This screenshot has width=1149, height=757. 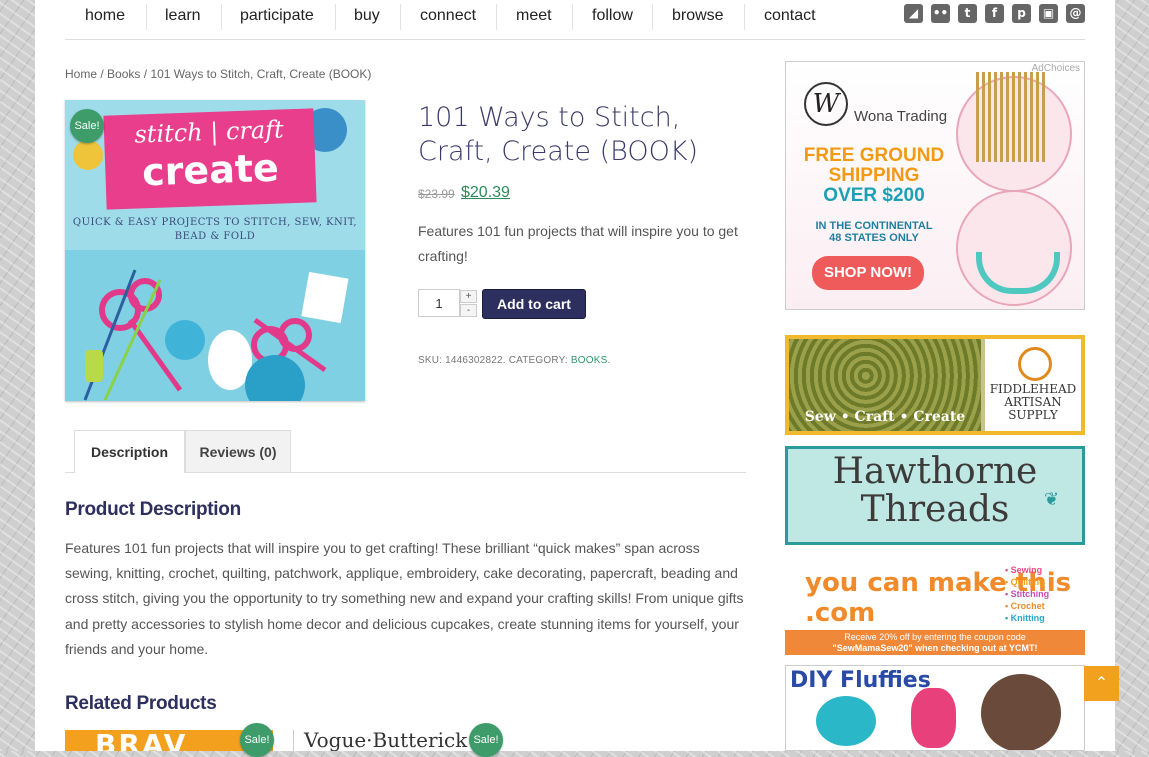 What do you see at coordinates (534, 304) in the screenshot?
I see `add-to-cart-button: Add to cart` at bounding box center [534, 304].